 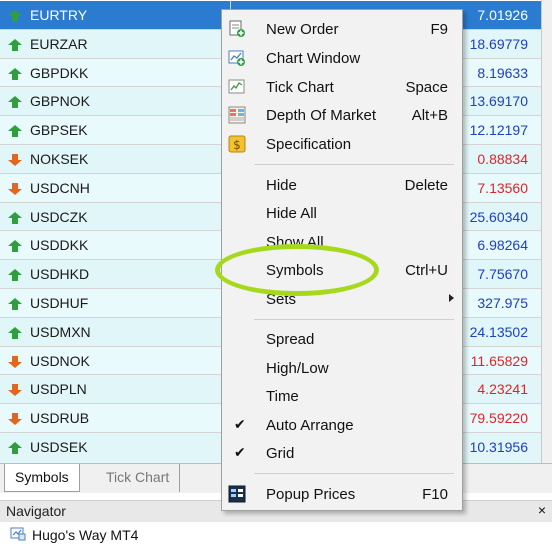 I want to click on menu-shortcut: F9, so click(x=439, y=29).